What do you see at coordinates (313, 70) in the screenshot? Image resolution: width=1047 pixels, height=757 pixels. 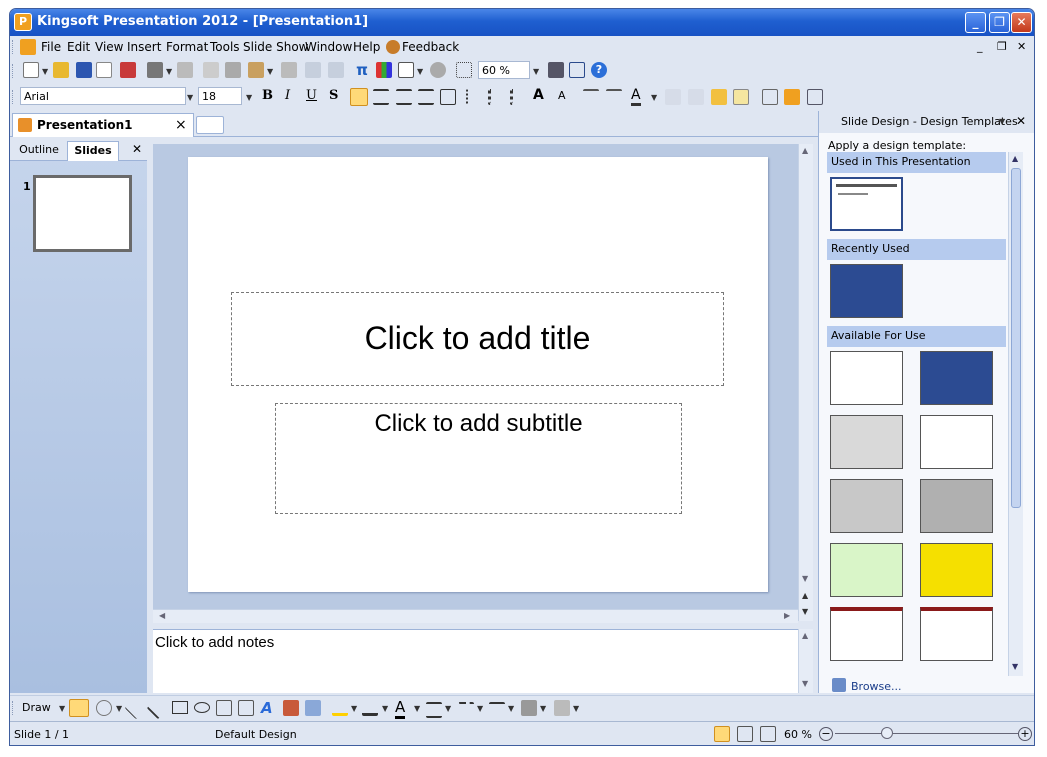 I see `undo-icon` at bounding box center [313, 70].